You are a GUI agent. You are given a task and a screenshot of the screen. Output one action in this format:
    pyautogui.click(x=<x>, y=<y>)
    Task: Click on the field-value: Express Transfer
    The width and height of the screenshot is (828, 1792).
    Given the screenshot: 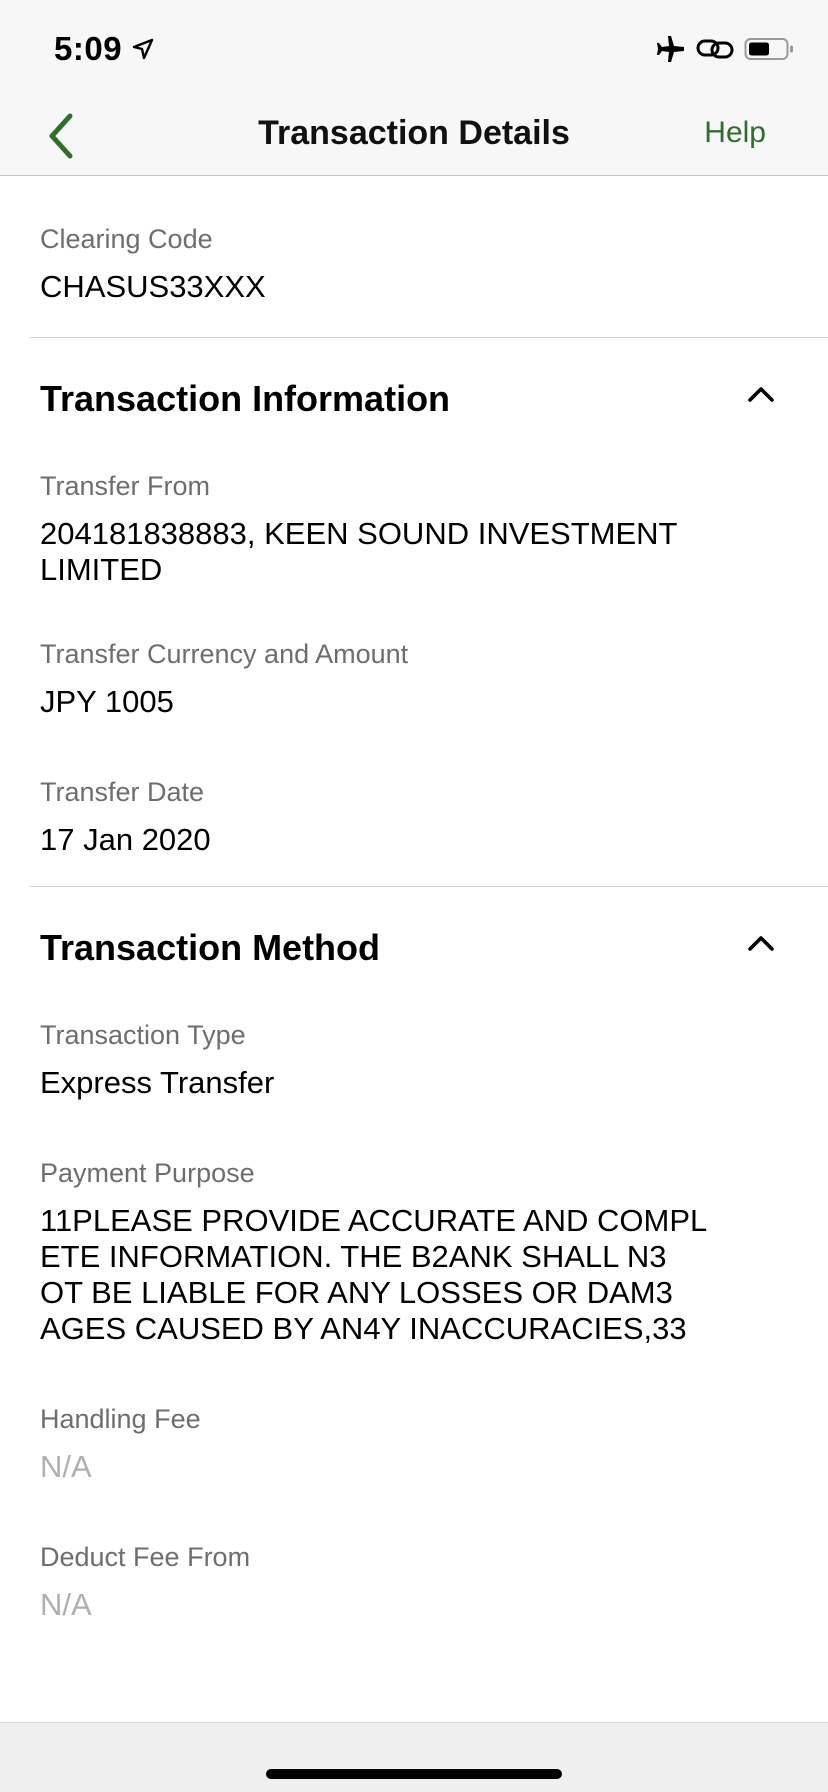 What is the action you would take?
    pyautogui.click(x=157, y=1082)
    